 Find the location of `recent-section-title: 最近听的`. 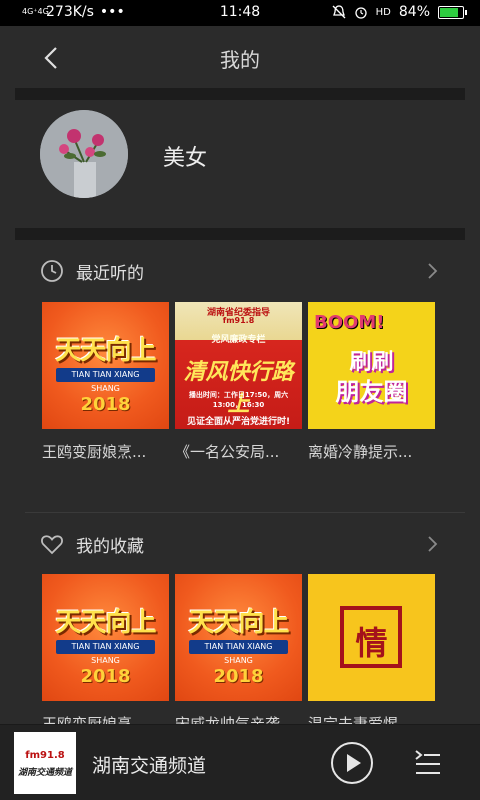

recent-section-title: 最近听的 is located at coordinates (110, 273).